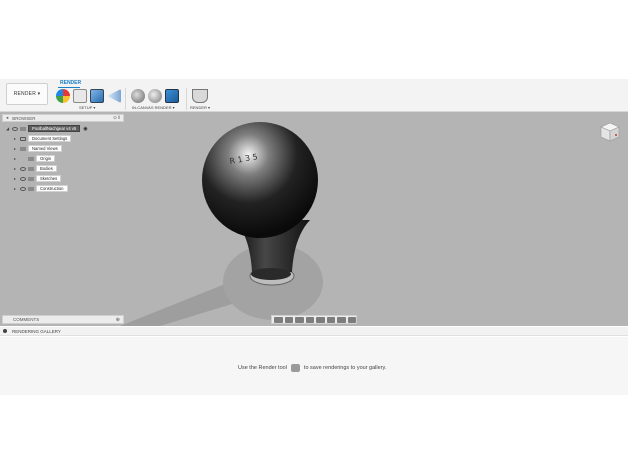 Image resolution: width=628 pixels, height=472 pixels. I want to click on in-canvas-render-group-label: IN-CANVAS RENDER ▾, so click(153, 107).